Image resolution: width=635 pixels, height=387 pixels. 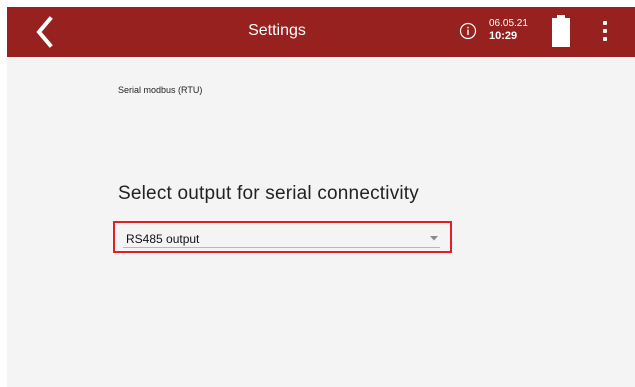 I want to click on info-button, so click(x=468, y=31).